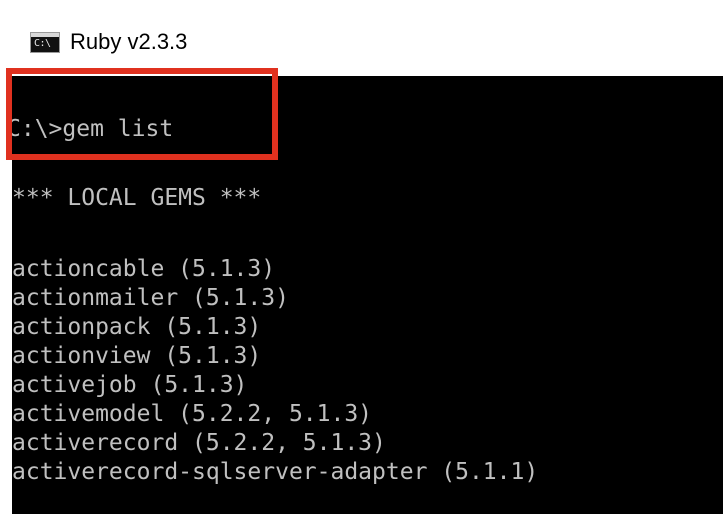  I want to click on cmd-icon-text: C:\, so click(42, 43).